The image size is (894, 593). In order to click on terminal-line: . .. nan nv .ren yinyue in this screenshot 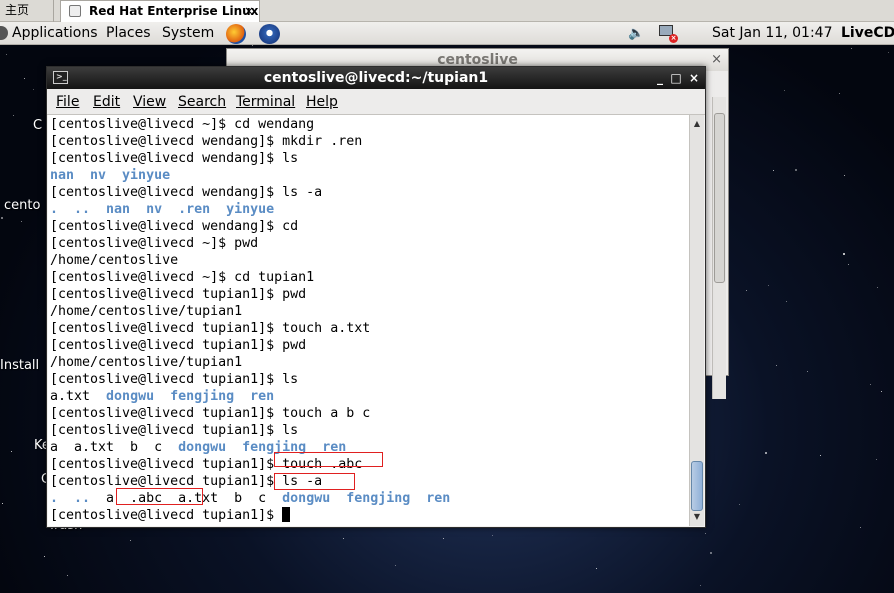, I will do `click(162, 209)`.